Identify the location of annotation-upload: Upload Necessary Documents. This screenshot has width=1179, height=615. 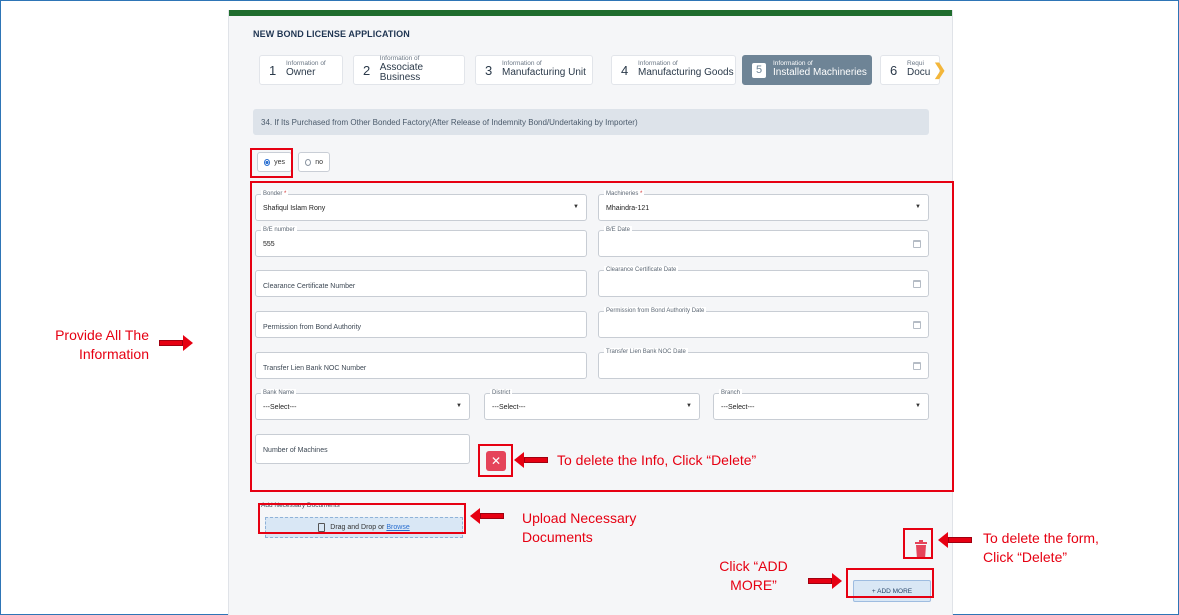
(579, 528).